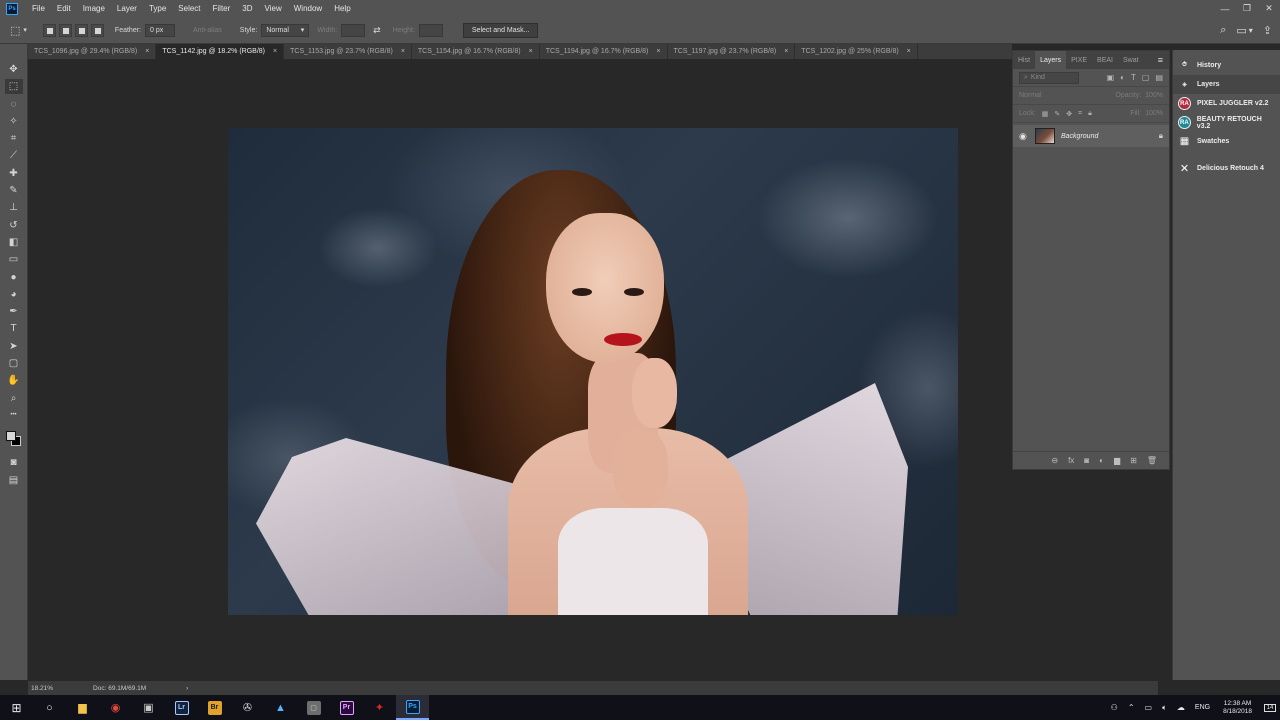  What do you see at coordinates (1114, 707) in the screenshot?
I see `people-icon: ⚇` at bounding box center [1114, 707].